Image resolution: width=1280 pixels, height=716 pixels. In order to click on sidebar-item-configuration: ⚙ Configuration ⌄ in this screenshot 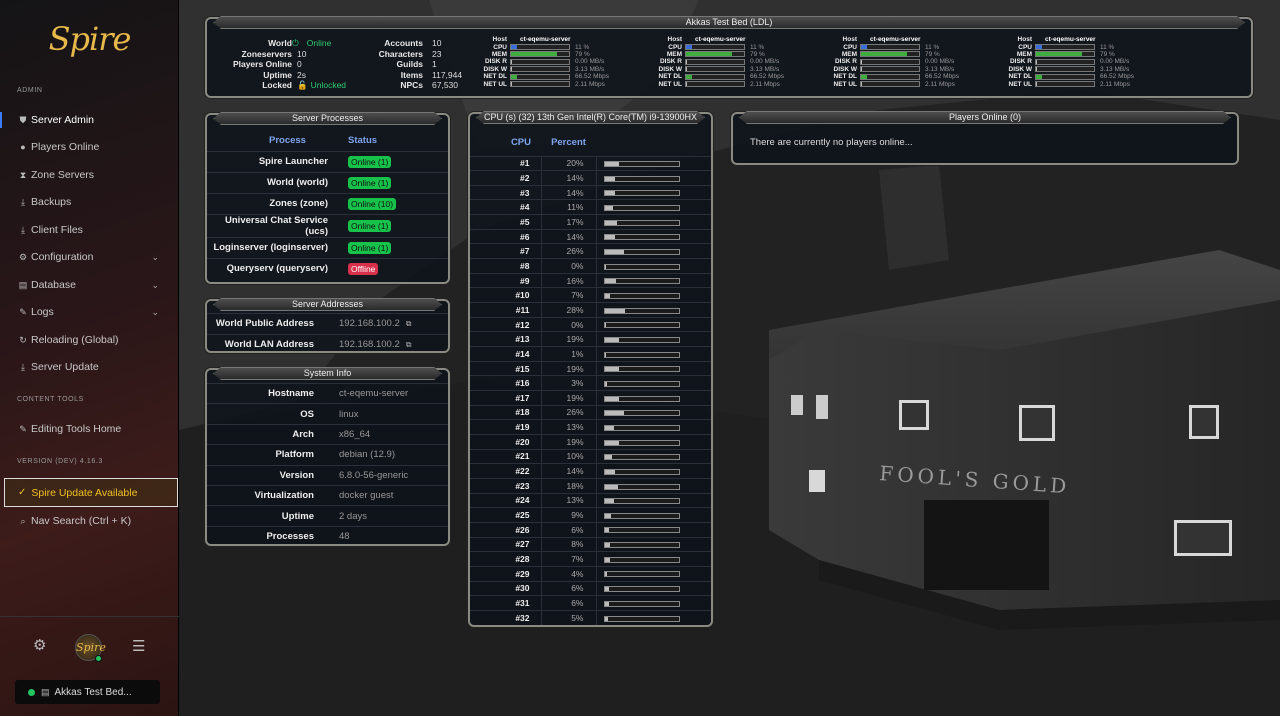, I will do `click(89, 257)`.